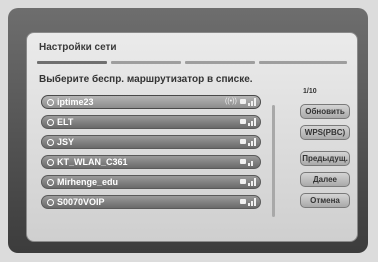 The image size is (378, 262). Describe the element at coordinates (151, 142) in the screenshot. I see `network-row-jsy: JSY` at that location.